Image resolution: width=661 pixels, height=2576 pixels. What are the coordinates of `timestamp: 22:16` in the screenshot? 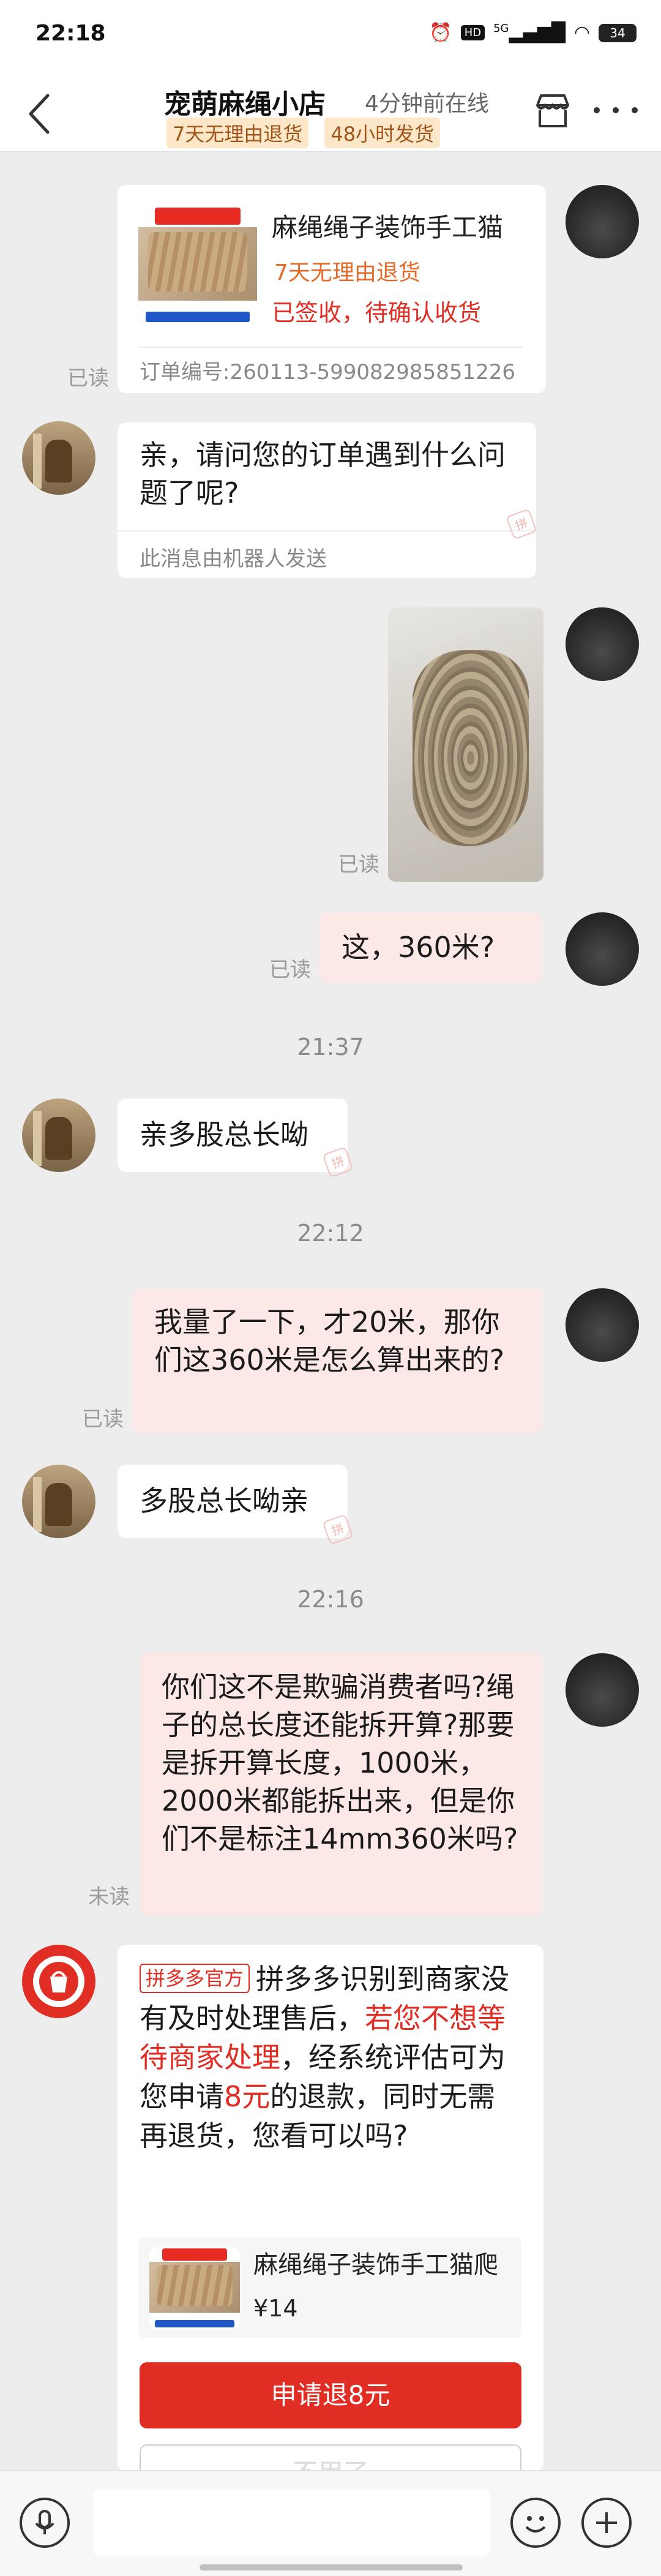 It's located at (330, 1599).